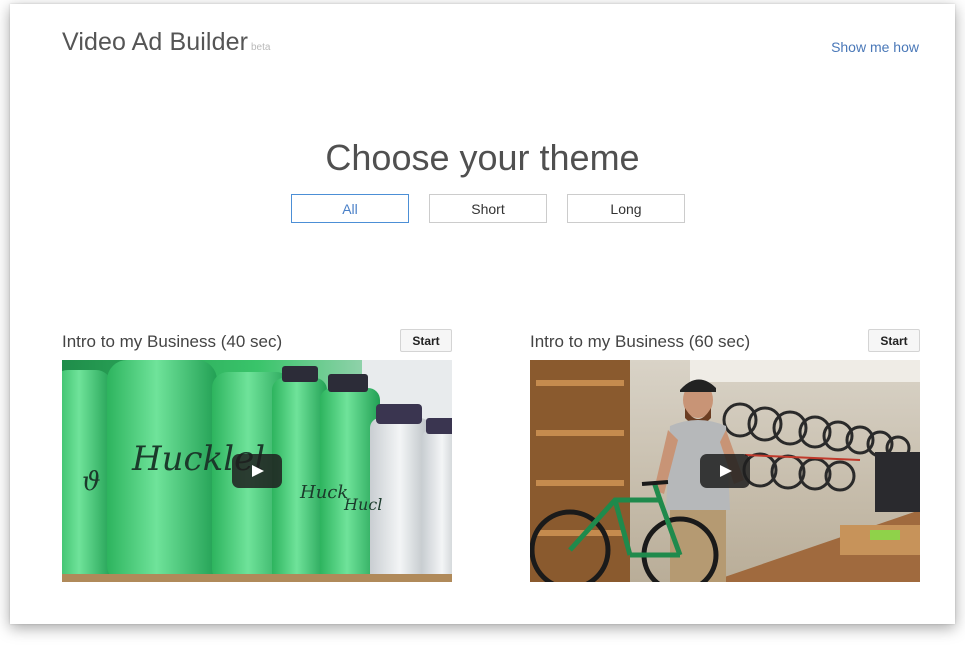  Describe the element at coordinates (362, 504) in the screenshot. I see `svg-text: Hucl` at that location.